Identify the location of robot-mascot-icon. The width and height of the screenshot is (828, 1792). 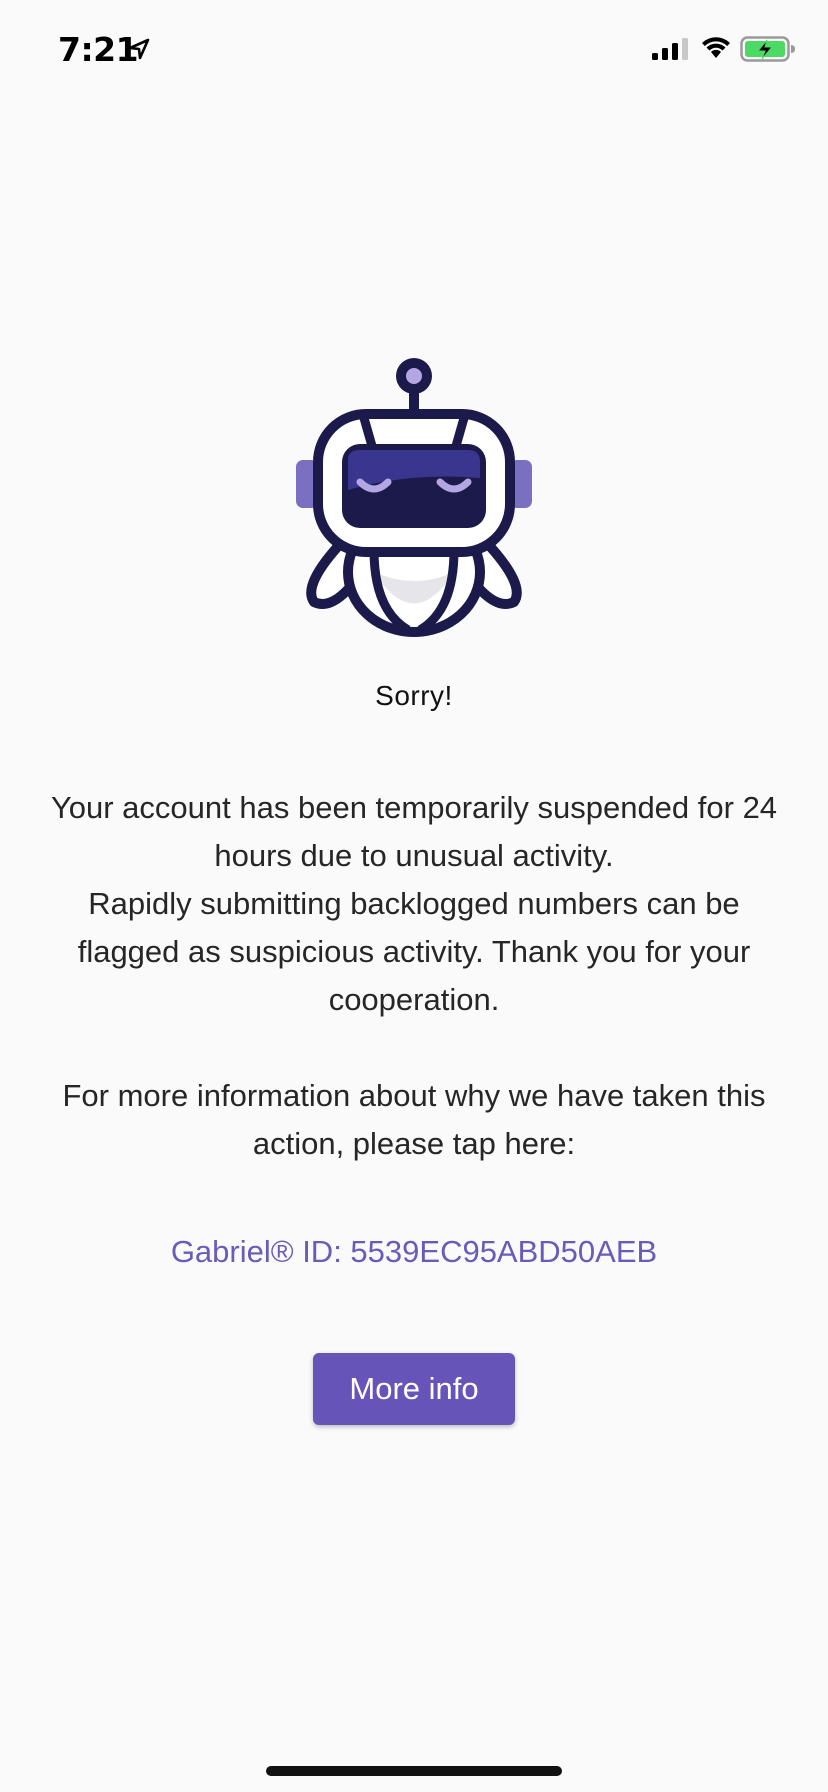
(414, 497).